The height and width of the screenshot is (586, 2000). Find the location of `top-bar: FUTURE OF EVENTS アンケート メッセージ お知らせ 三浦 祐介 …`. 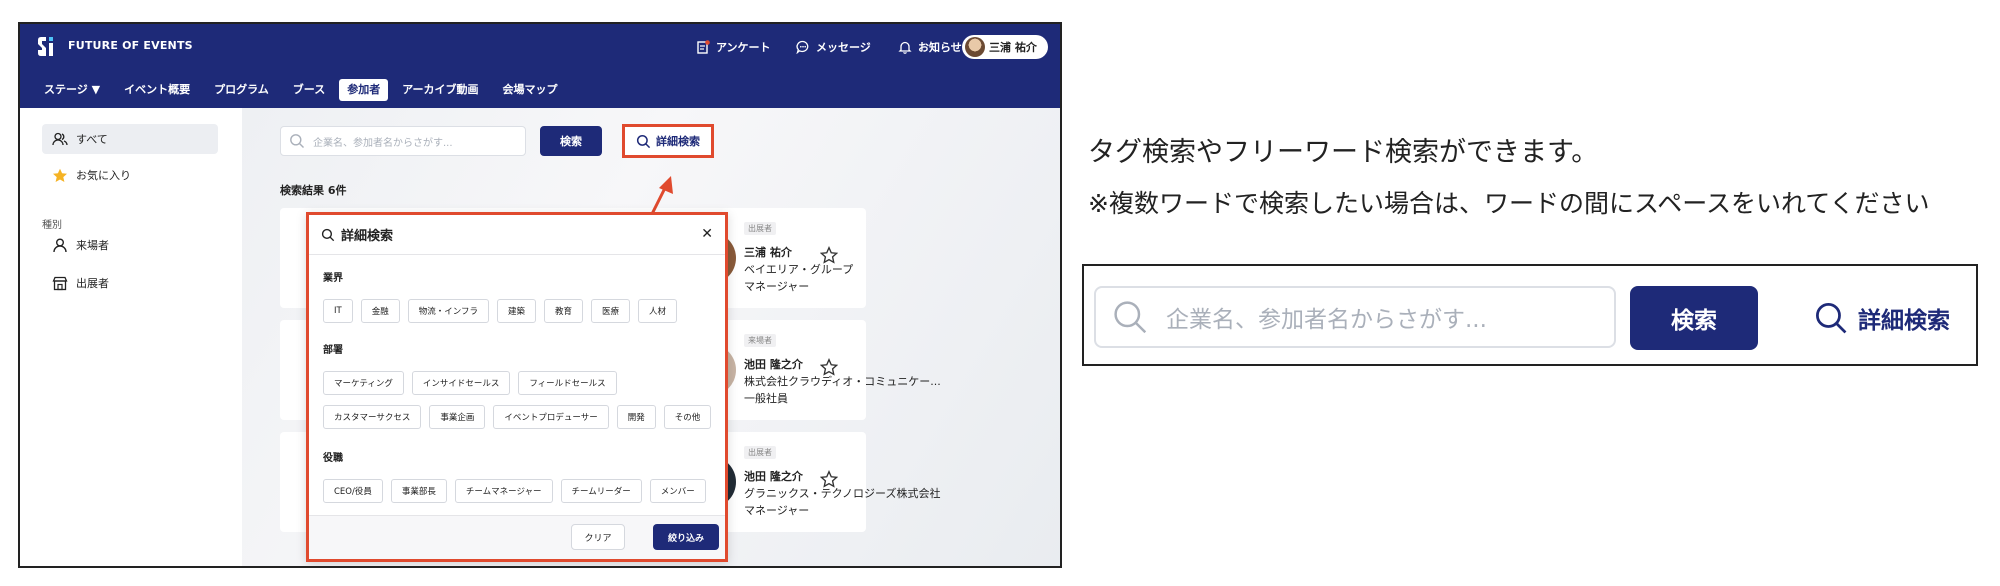

top-bar: FUTURE OF EVENTS アンケート メッセージ お知らせ 三浦 祐介 … is located at coordinates (540, 66).